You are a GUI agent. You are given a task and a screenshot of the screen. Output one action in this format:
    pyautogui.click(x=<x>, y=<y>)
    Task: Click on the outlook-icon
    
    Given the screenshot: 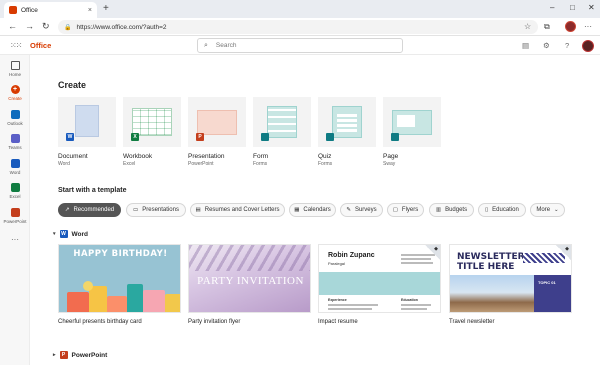 What is the action you would take?
    pyautogui.click(x=15, y=114)
    